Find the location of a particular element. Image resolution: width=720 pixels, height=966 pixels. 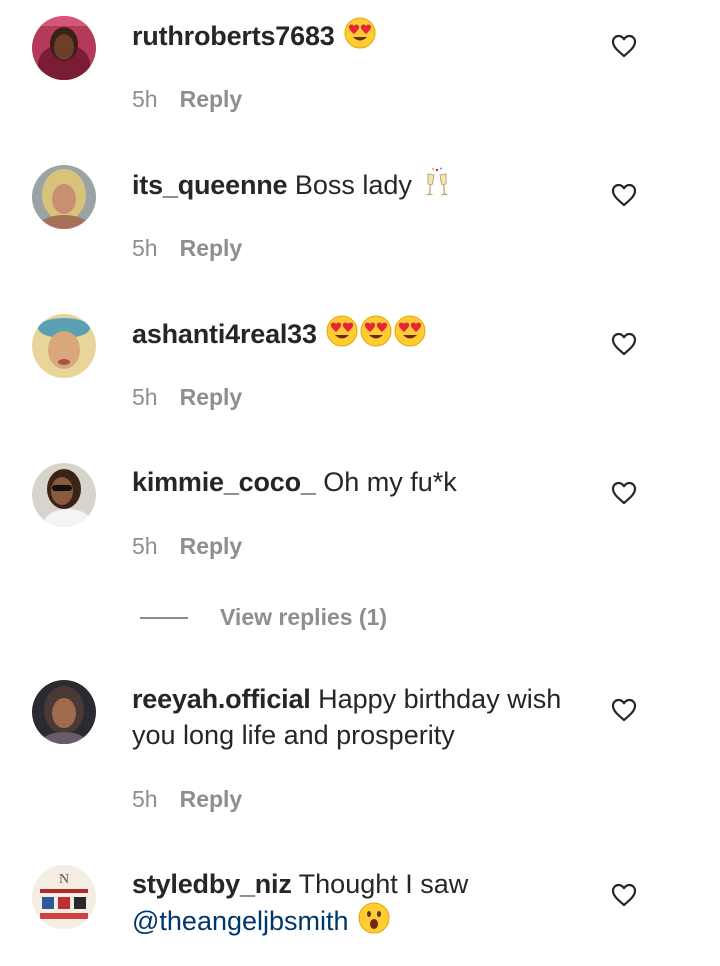

surprised-face-emoji is located at coordinates (374, 918).